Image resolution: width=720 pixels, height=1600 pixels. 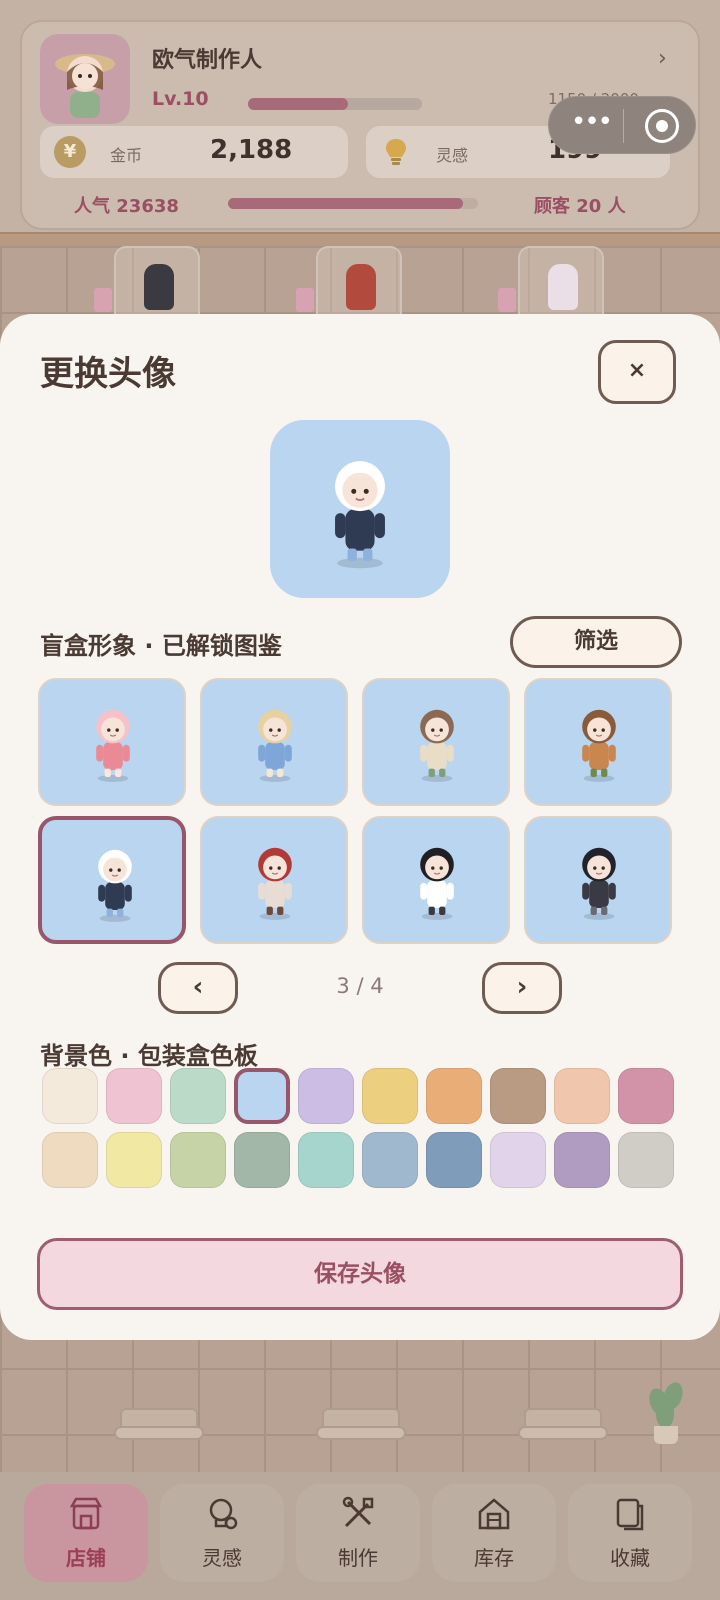 What do you see at coordinates (360, 239) in the screenshot?
I see `shelf` at bounding box center [360, 239].